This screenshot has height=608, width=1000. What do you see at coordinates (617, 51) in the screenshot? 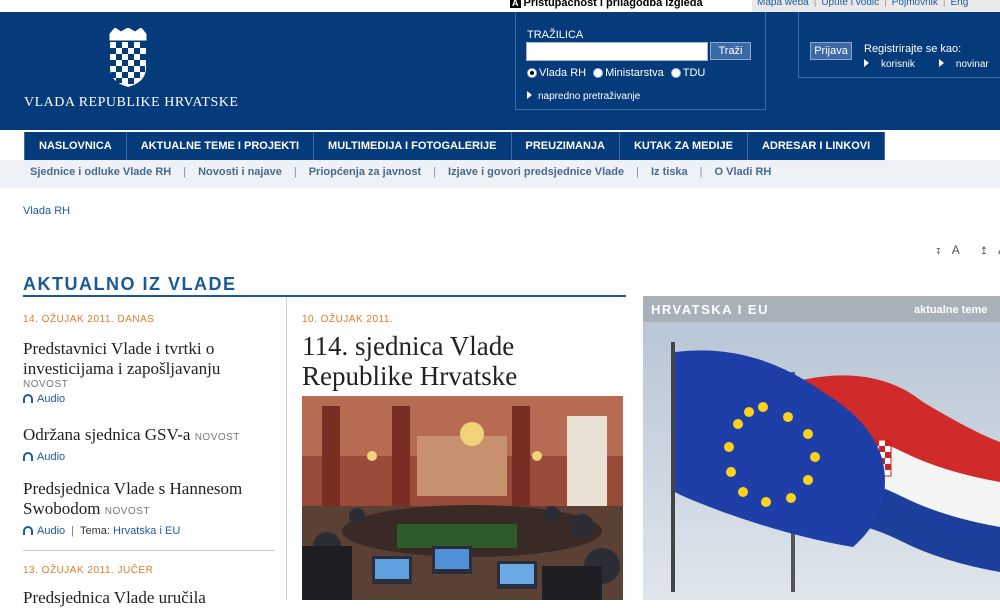
I see `search-input` at bounding box center [617, 51].